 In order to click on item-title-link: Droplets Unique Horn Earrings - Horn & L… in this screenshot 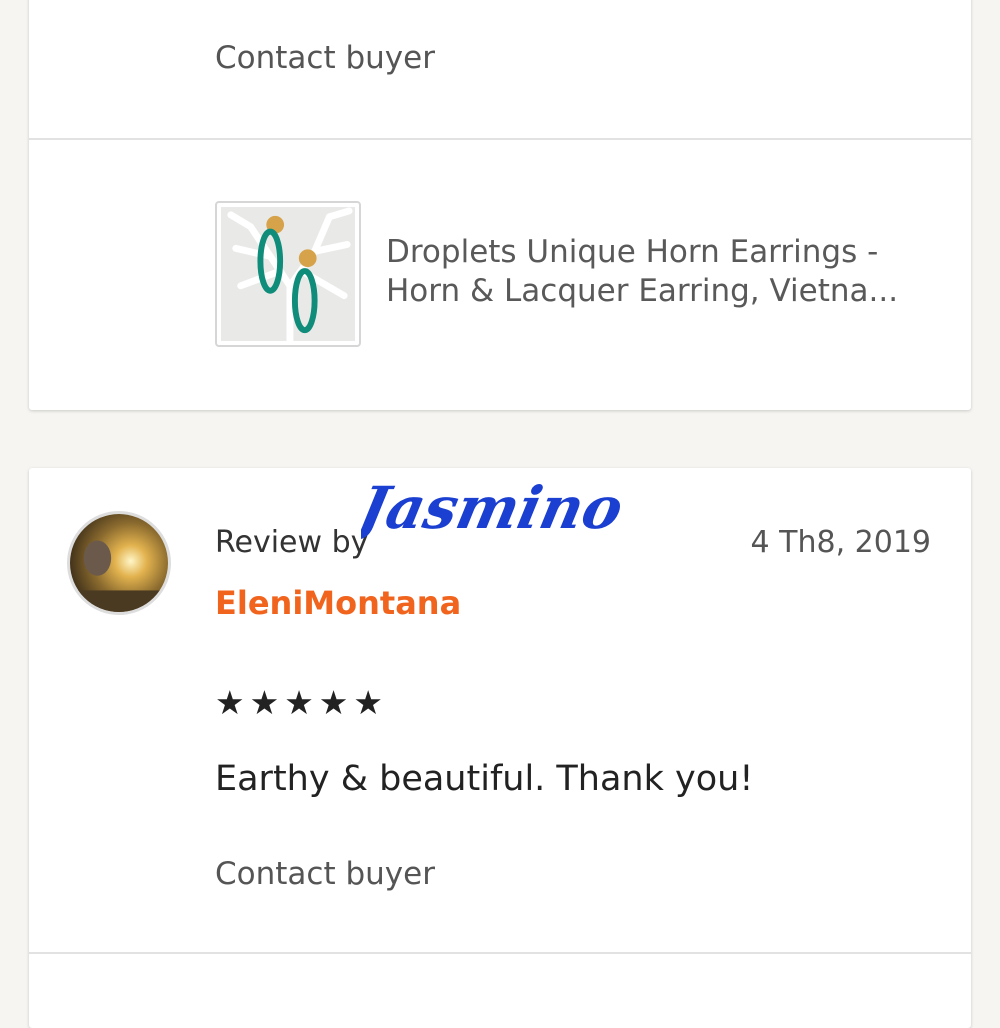, I will do `click(666, 272)`.